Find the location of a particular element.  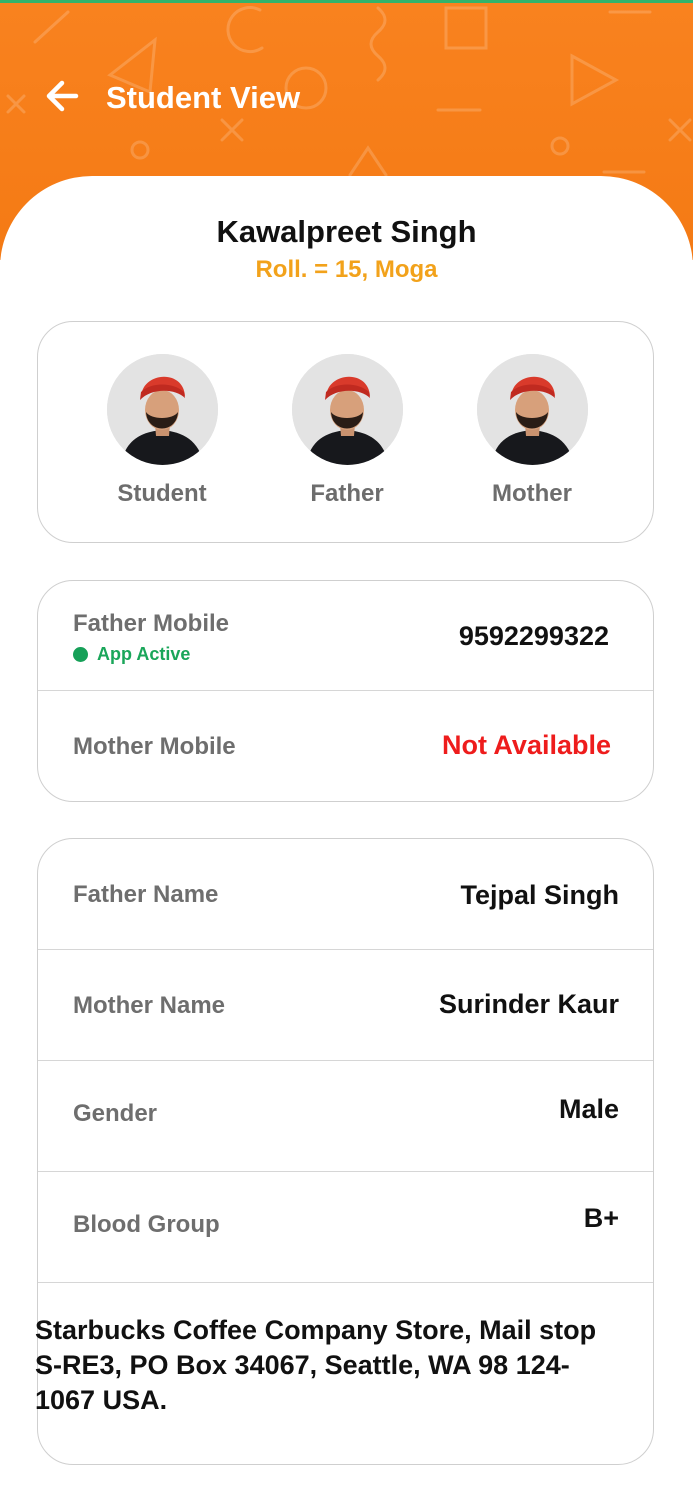

detail-value: Tejpal Singh is located at coordinates (539, 895).